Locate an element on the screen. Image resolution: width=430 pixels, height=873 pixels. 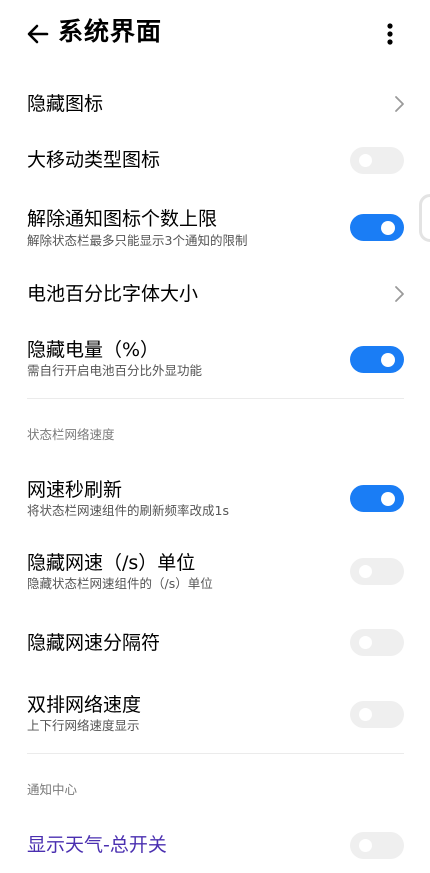
top-app-bar: 系统界面 is located at coordinates (215, 32).